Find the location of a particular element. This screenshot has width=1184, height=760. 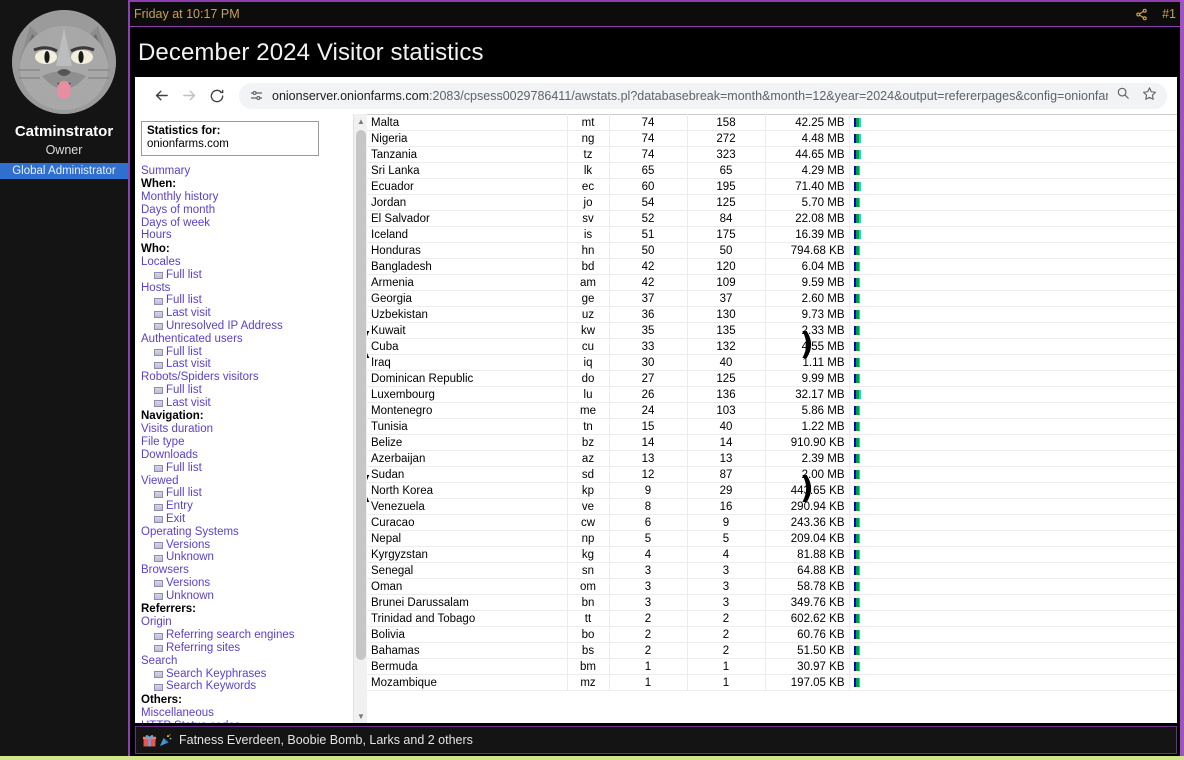

nav-link-origin: Origin is located at coordinates (247, 623).